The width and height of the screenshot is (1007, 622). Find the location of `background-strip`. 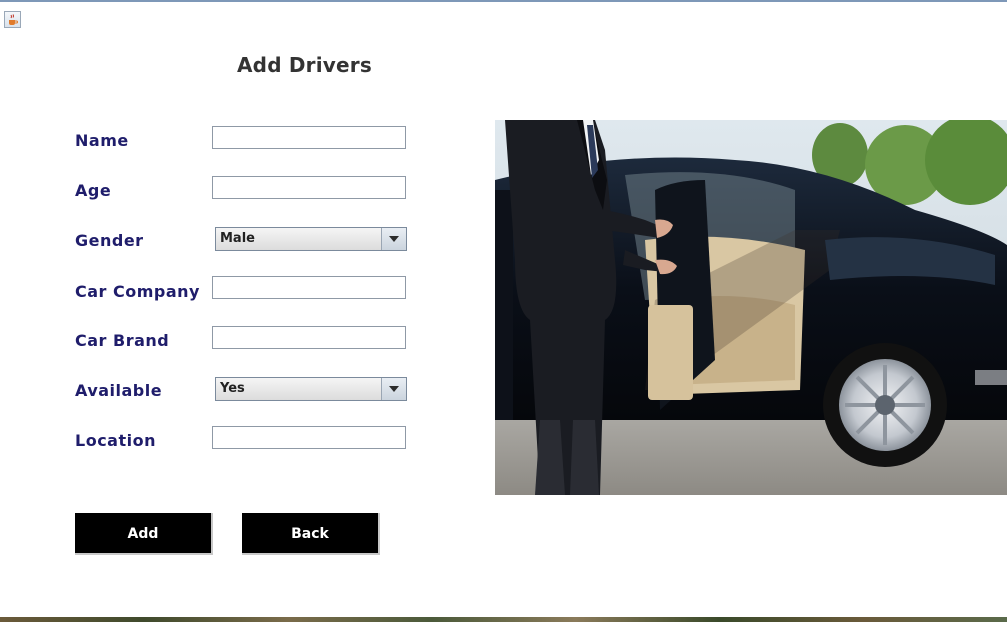

background-strip is located at coordinates (503, 619).